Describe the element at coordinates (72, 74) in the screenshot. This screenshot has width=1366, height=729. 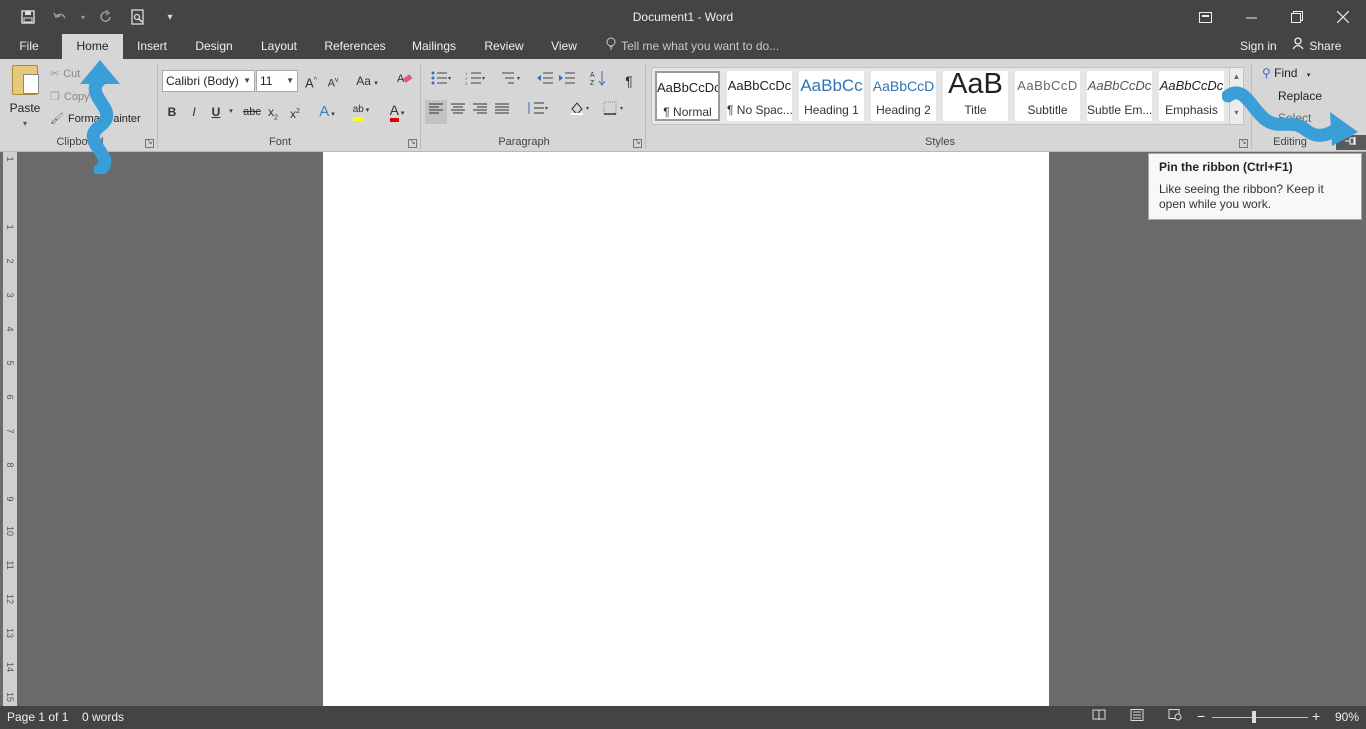
I see `cut-label: Cut` at that location.